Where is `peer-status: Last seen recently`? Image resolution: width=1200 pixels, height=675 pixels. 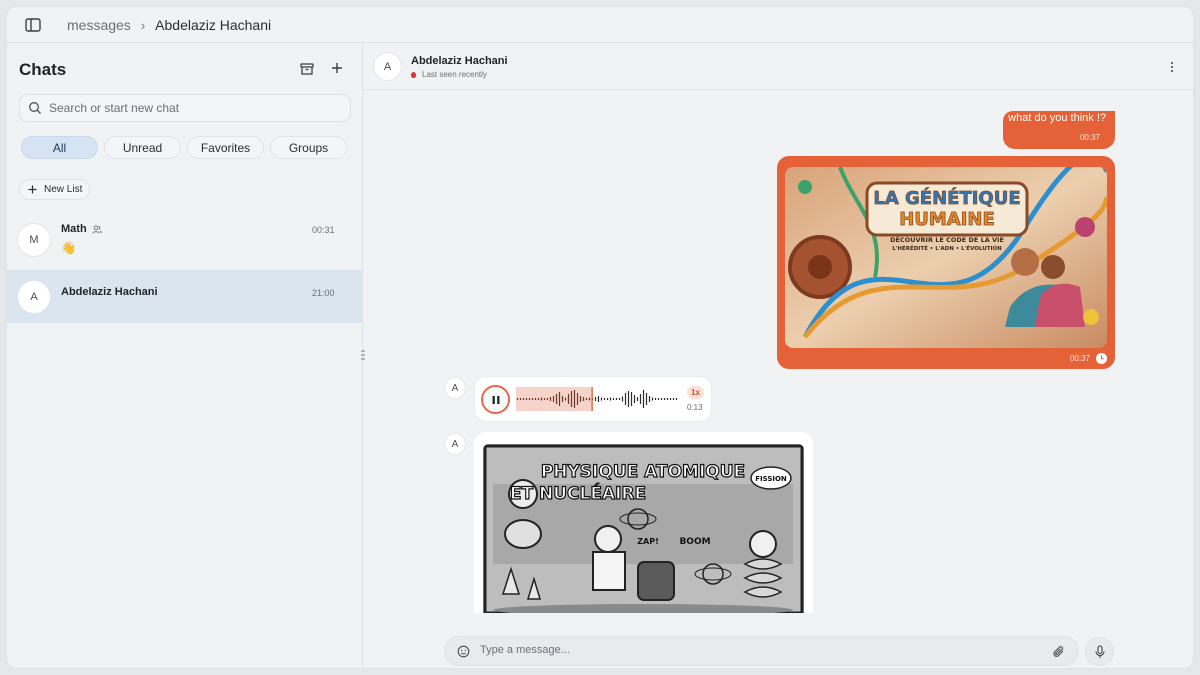
peer-status: Last seen recently is located at coordinates (449, 74).